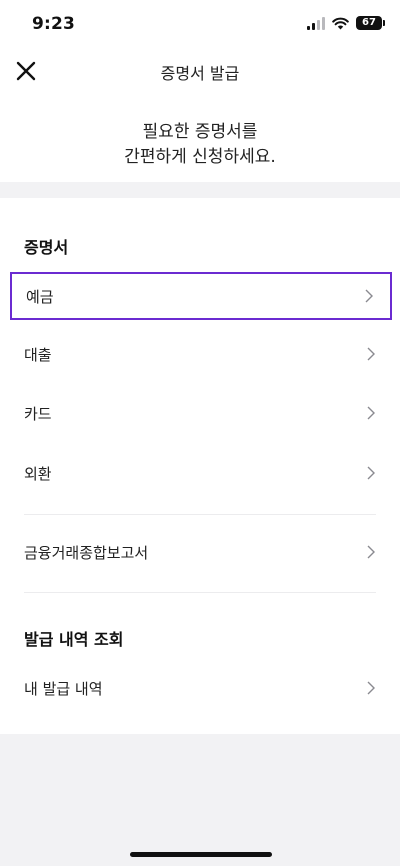 The width and height of the screenshot is (400, 866). What do you see at coordinates (200, 24) in the screenshot?
I see `status-bar: 9:23 67` at bounding box center [200, 24].